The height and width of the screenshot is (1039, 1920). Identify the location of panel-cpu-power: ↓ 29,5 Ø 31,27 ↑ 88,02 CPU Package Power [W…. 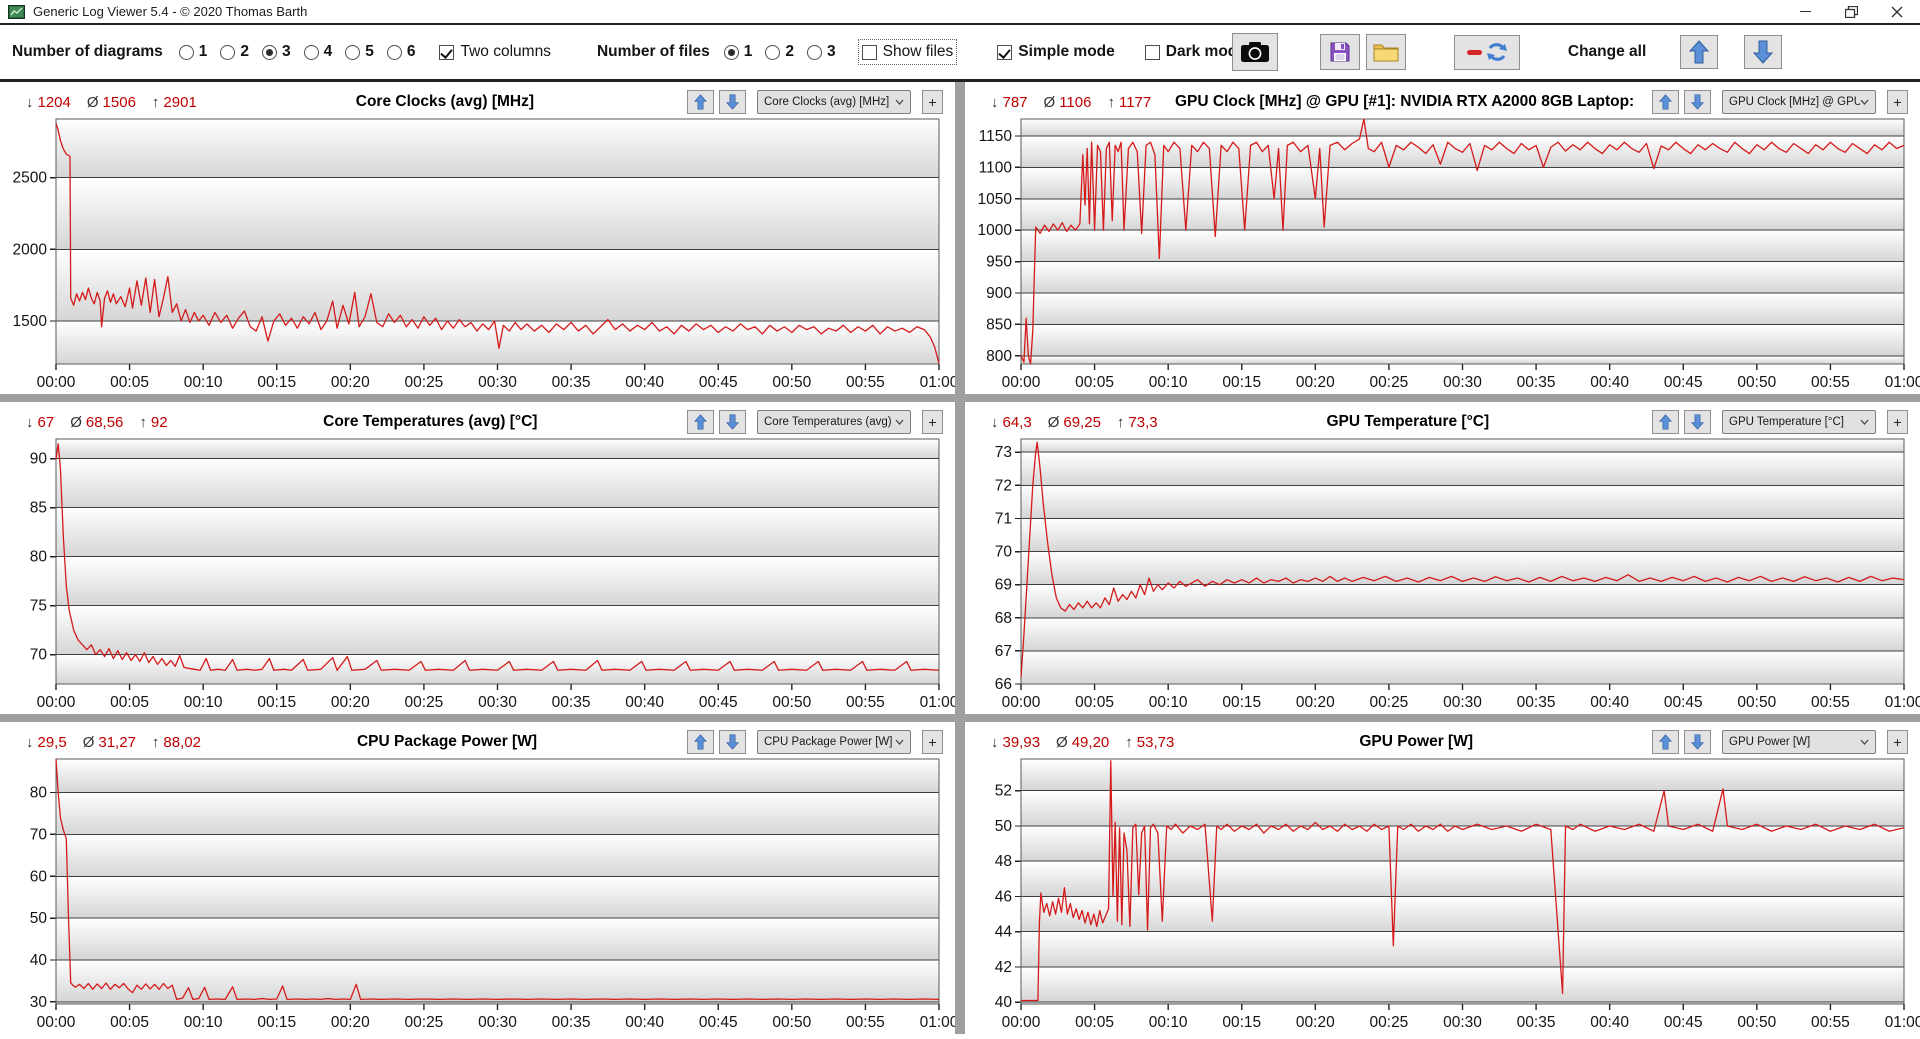
(477, 878).